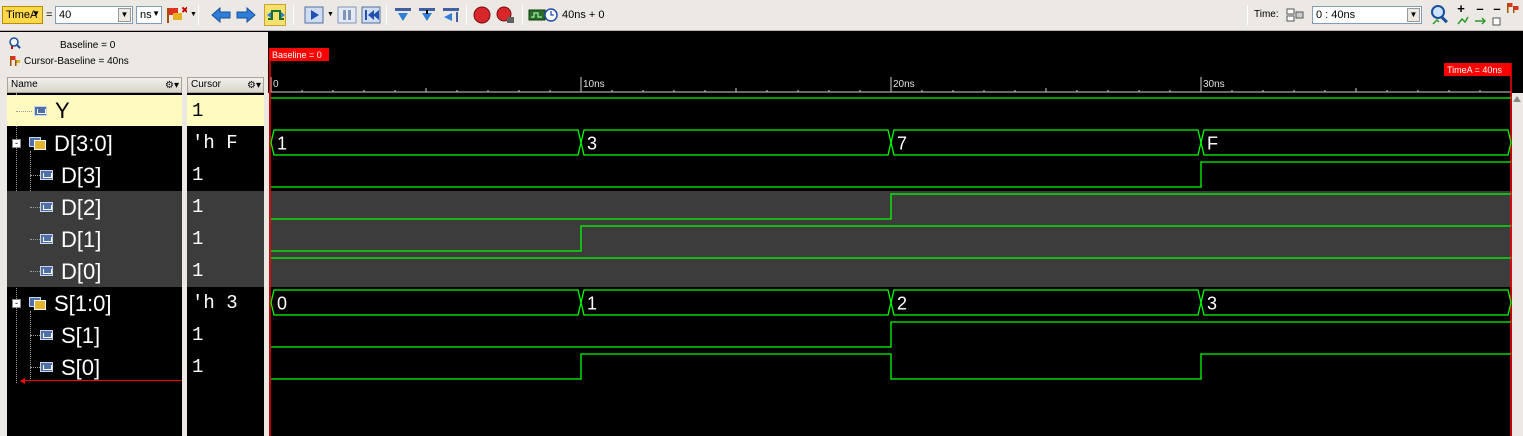  I want to click on step-out-icon, so click(451, 15).